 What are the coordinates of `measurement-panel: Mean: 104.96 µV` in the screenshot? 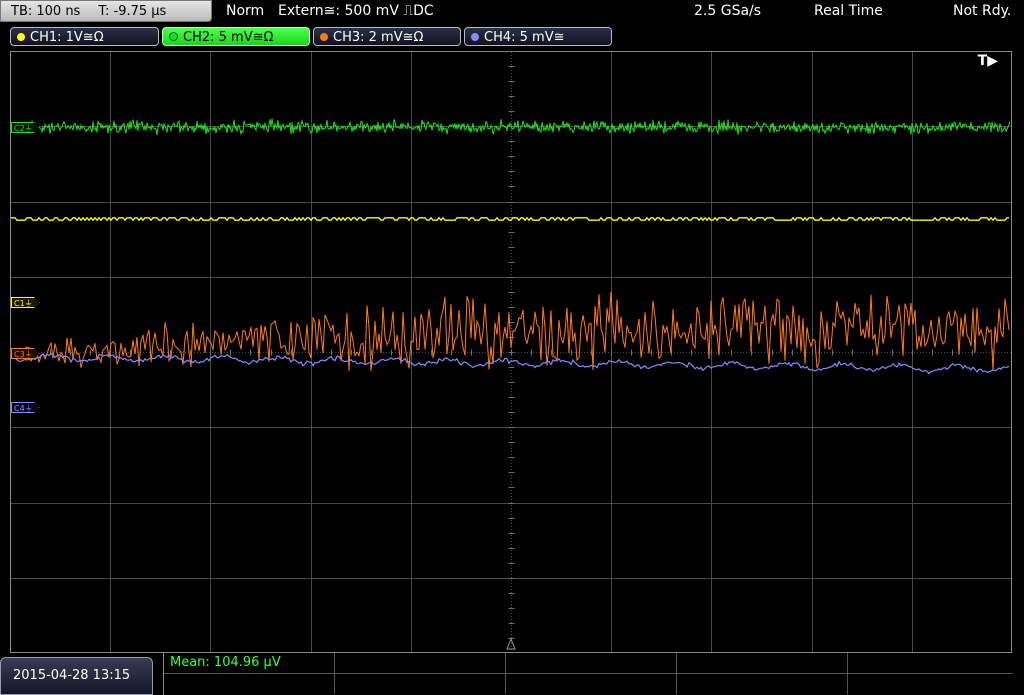 It's located at (588, 674).